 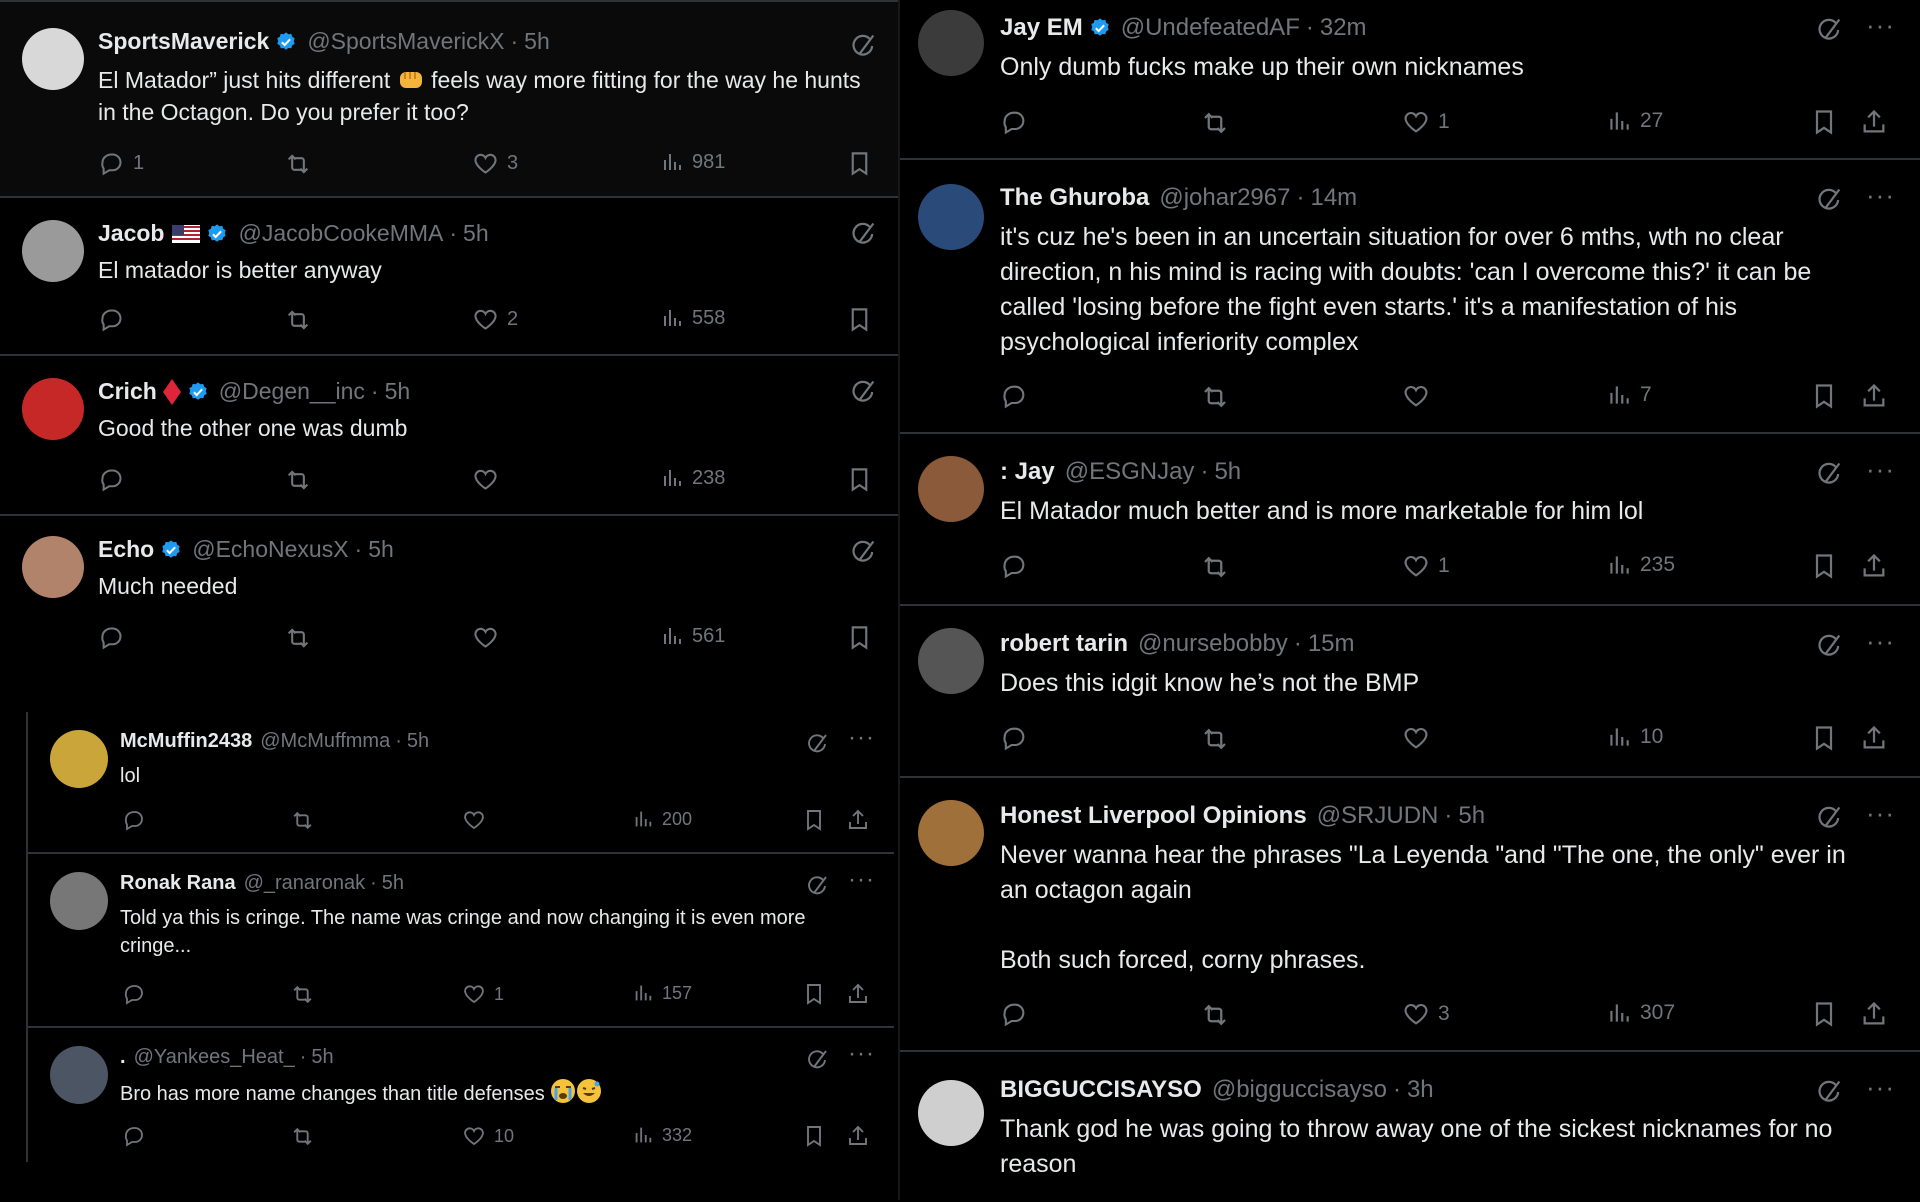 What do you see at coordinates (1299, 1090) in the screenshot?
I see `handle: @bigguccisayso` at bounding box center [1299, 1090].